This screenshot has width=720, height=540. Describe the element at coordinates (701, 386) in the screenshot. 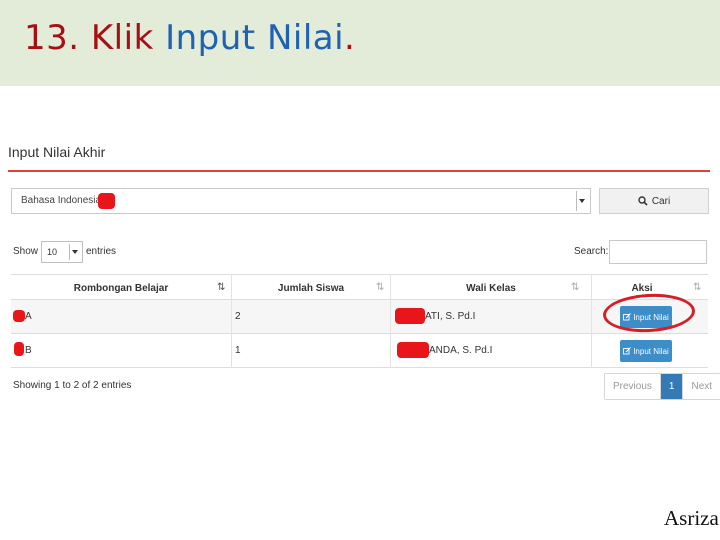

I see `pagination-next: Next` at that location.